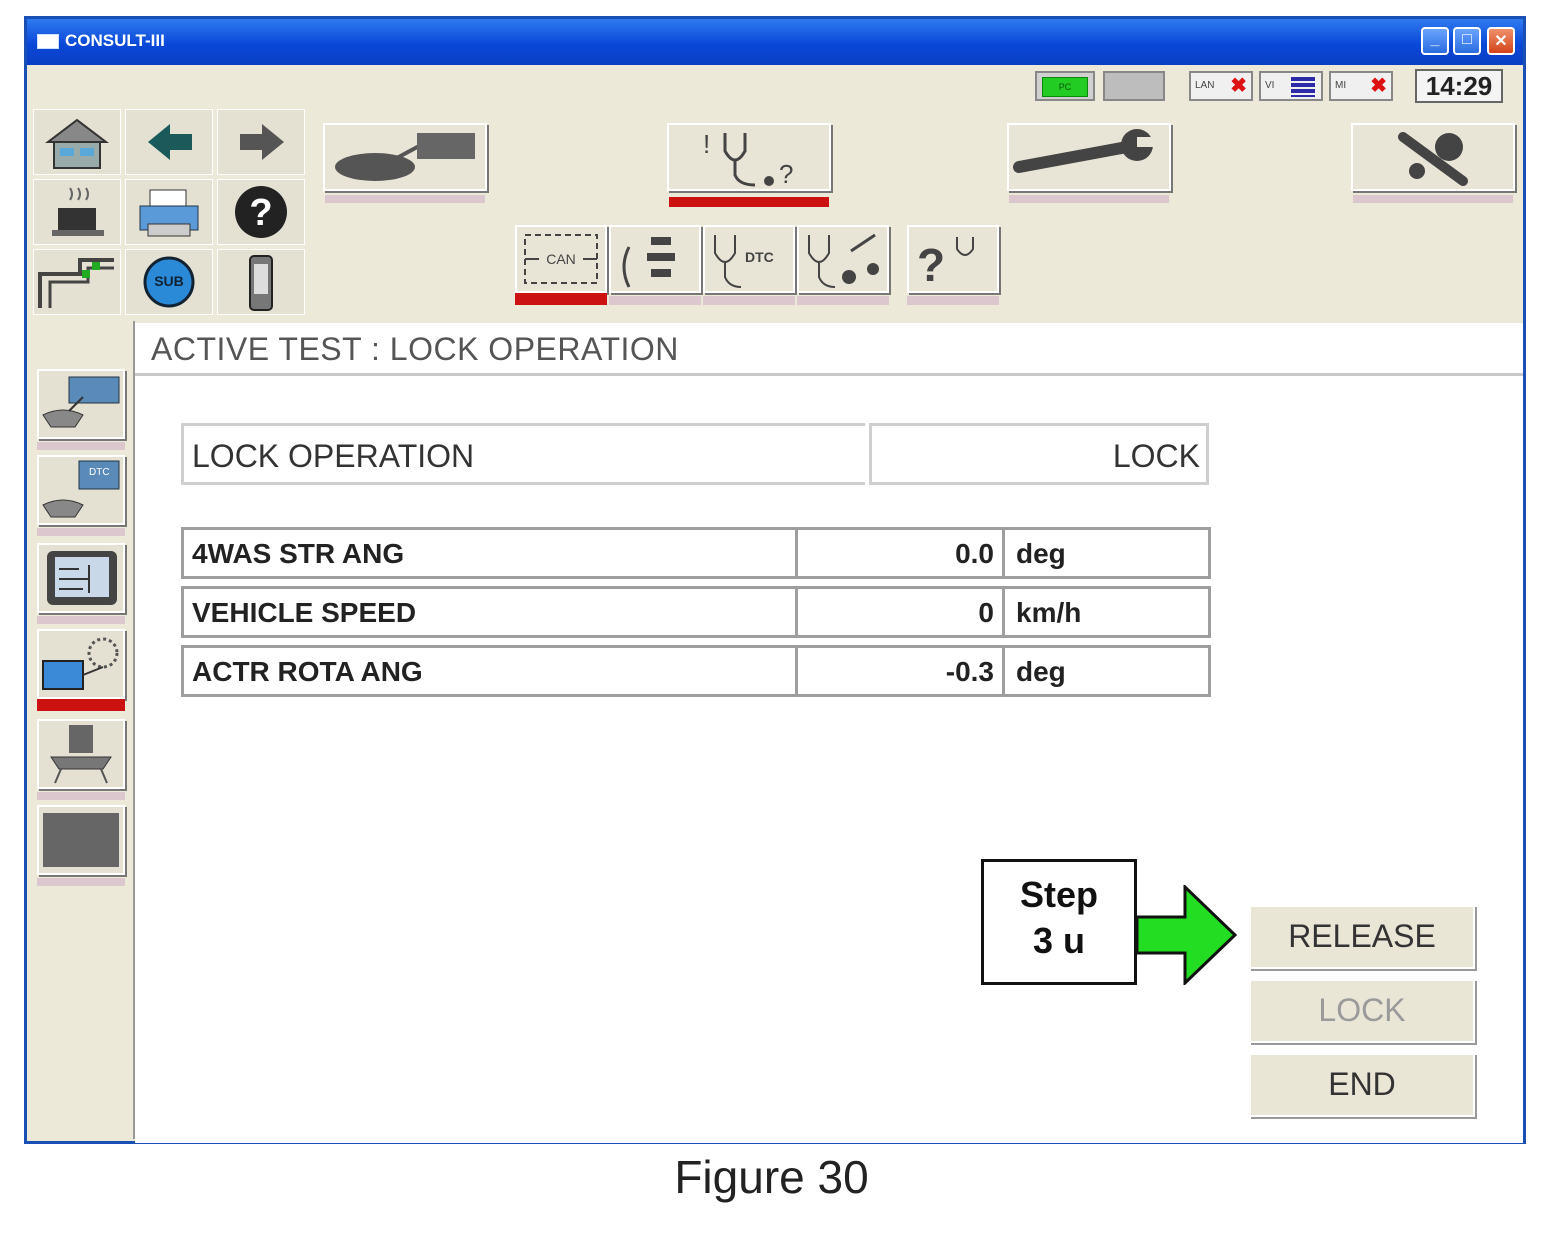  I want to click on item-value: 0, so click(903, 612).